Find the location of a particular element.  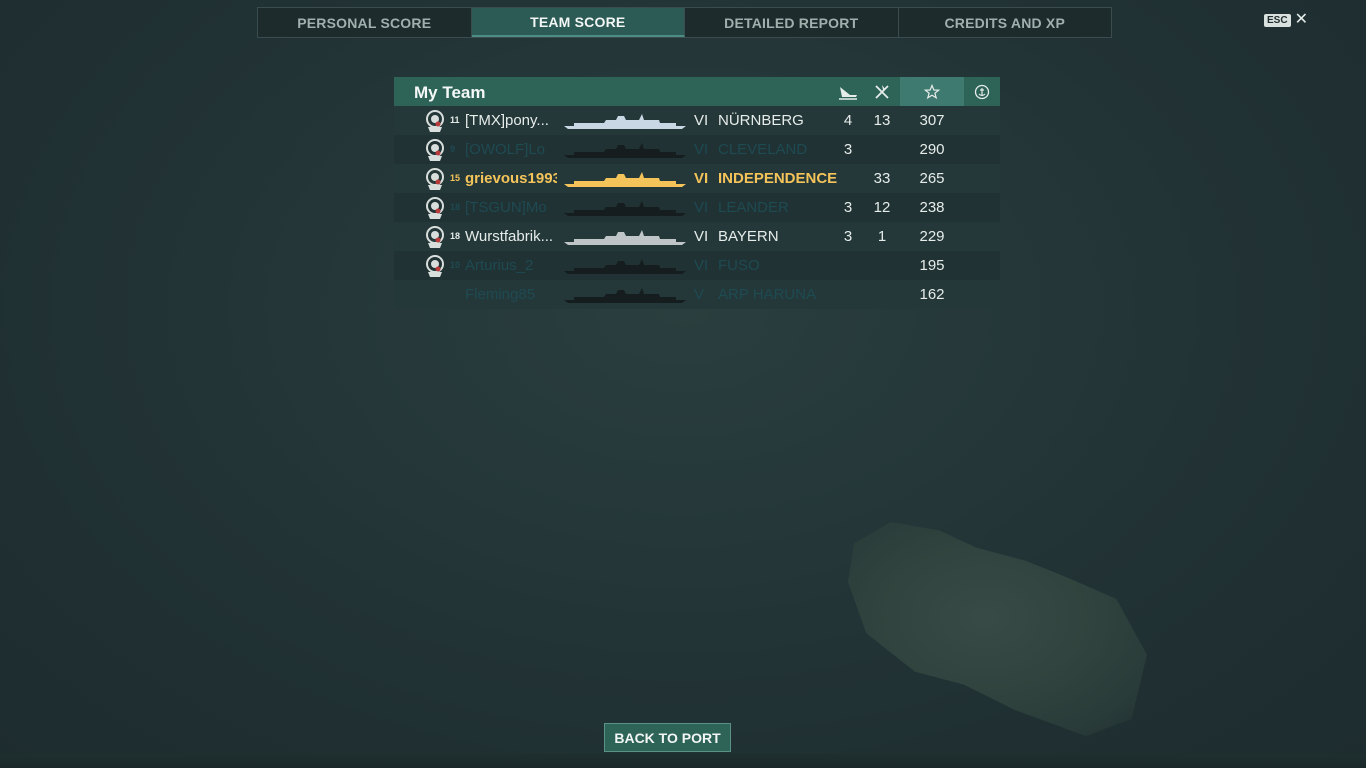

player-name: [OWOLF]Lo is located at coordinates (511, 149).